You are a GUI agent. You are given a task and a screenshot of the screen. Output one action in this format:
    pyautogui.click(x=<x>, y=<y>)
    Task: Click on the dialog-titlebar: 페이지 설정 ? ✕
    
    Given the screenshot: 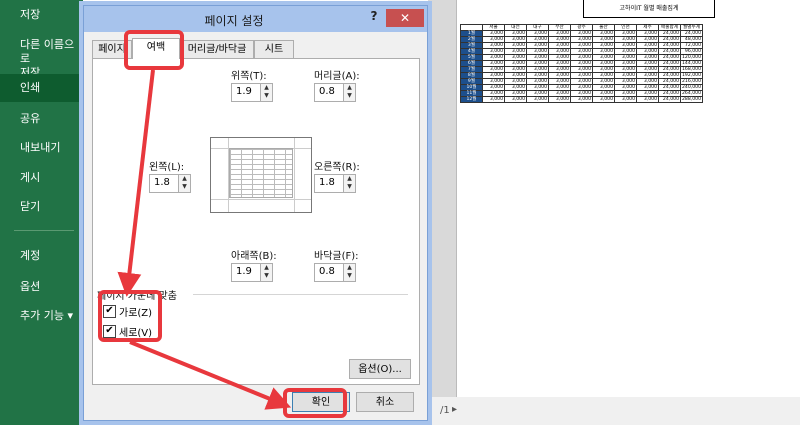 What is the action you would take?
    pyautogui.click(x=255, y=19)
    